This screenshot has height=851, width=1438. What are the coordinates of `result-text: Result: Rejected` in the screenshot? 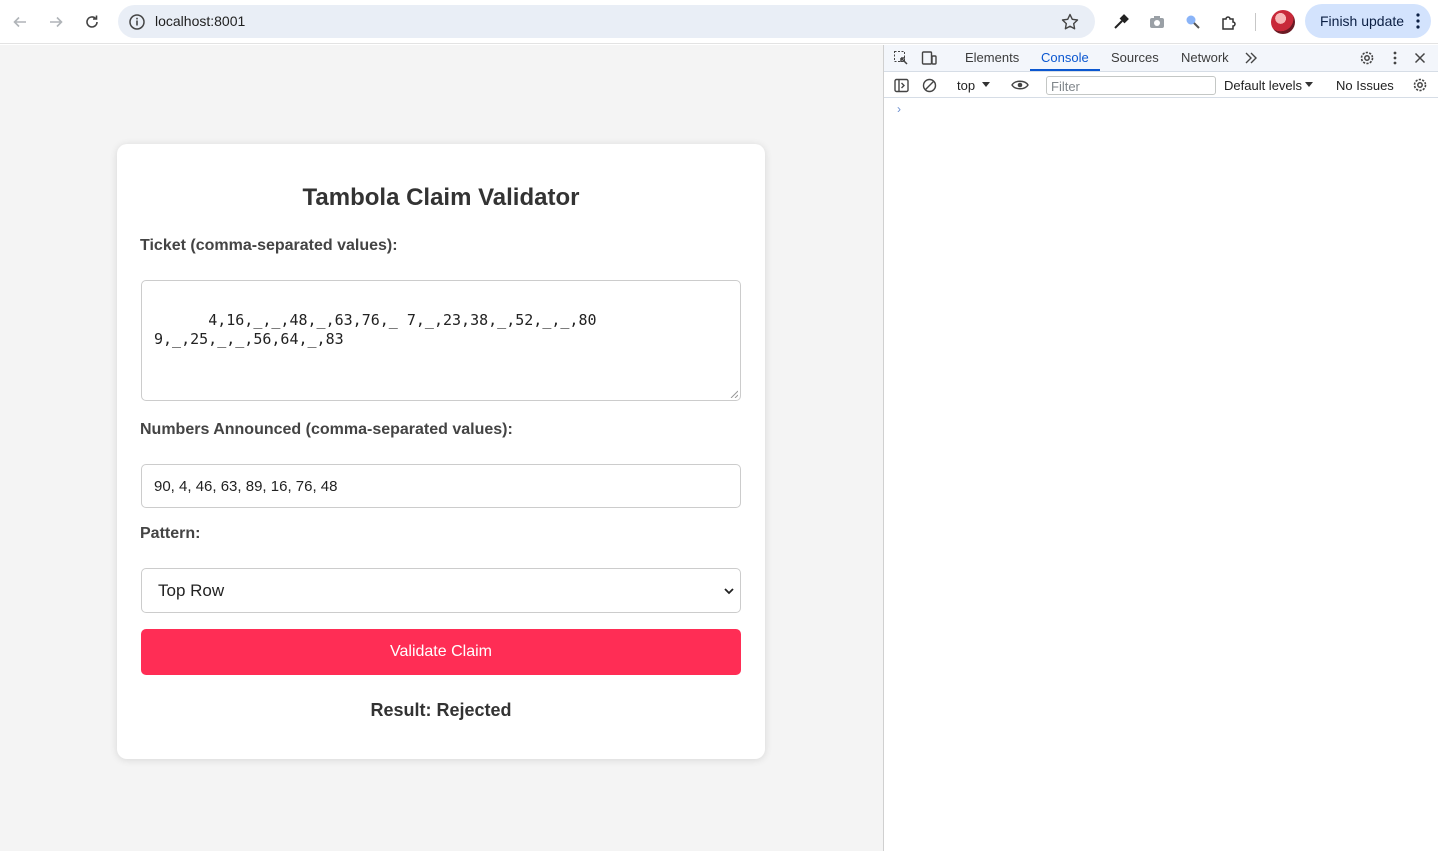 It's located at (441, 710).